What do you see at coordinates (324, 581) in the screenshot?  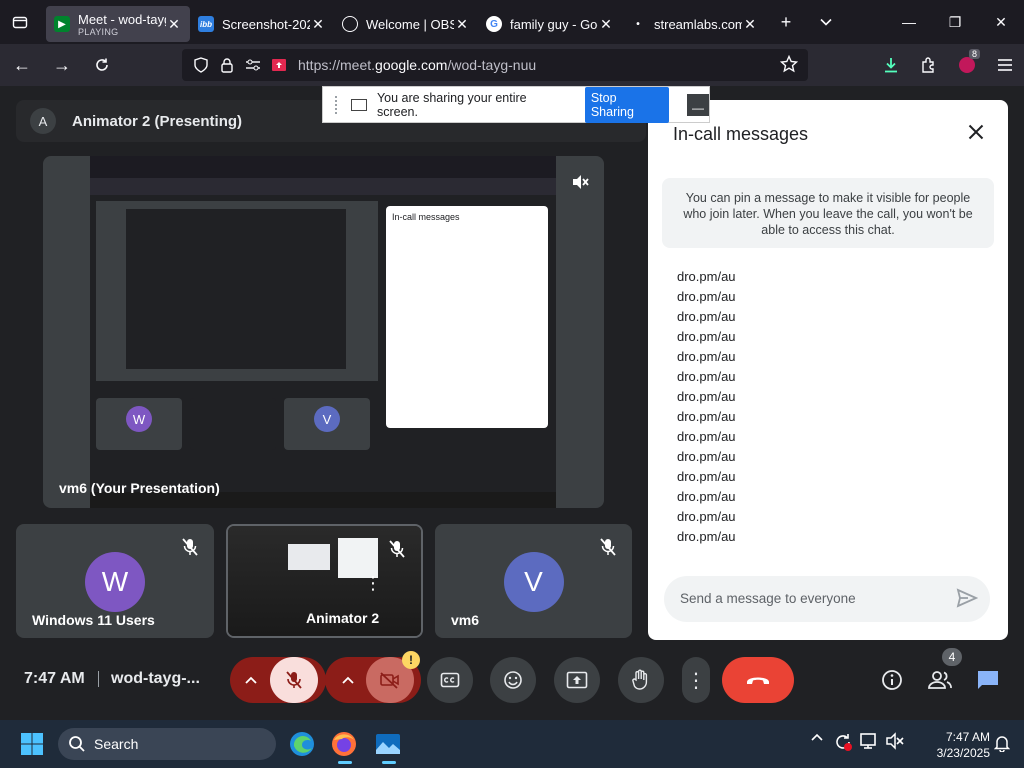 I see `participant-tile-animator-2: ⋮ Animator 2` at bounding box center [324, 581].